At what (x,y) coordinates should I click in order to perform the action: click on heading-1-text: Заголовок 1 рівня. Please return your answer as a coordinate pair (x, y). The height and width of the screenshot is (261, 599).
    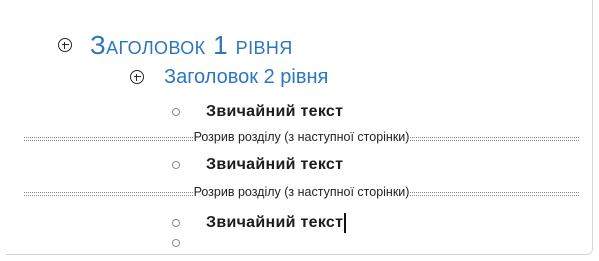
    Looking at the image, I should click on (191, 45).